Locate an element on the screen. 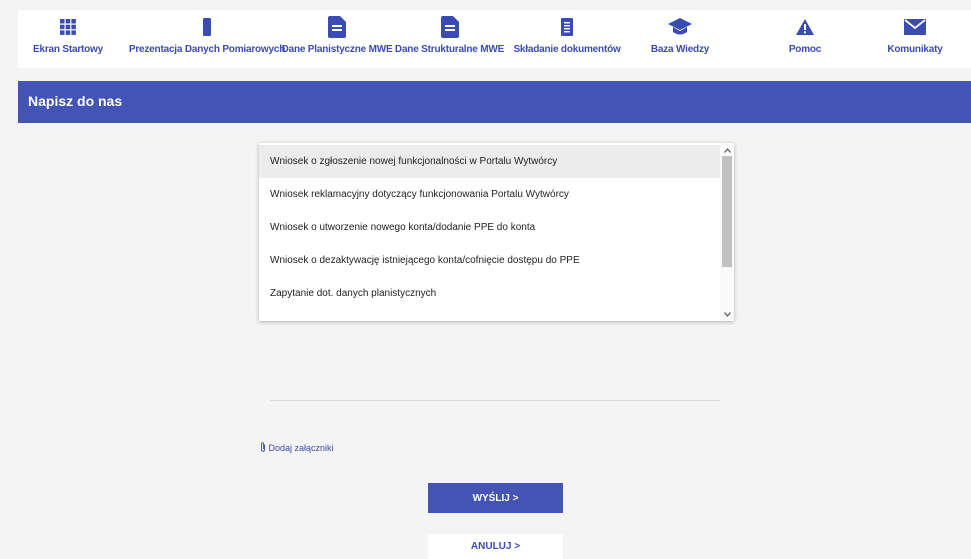 The width and height of the screenshot is (971, 559). nav-item-dane-strukturalne: Dane Strukturalne MWE is located at coordinates (449, 39).